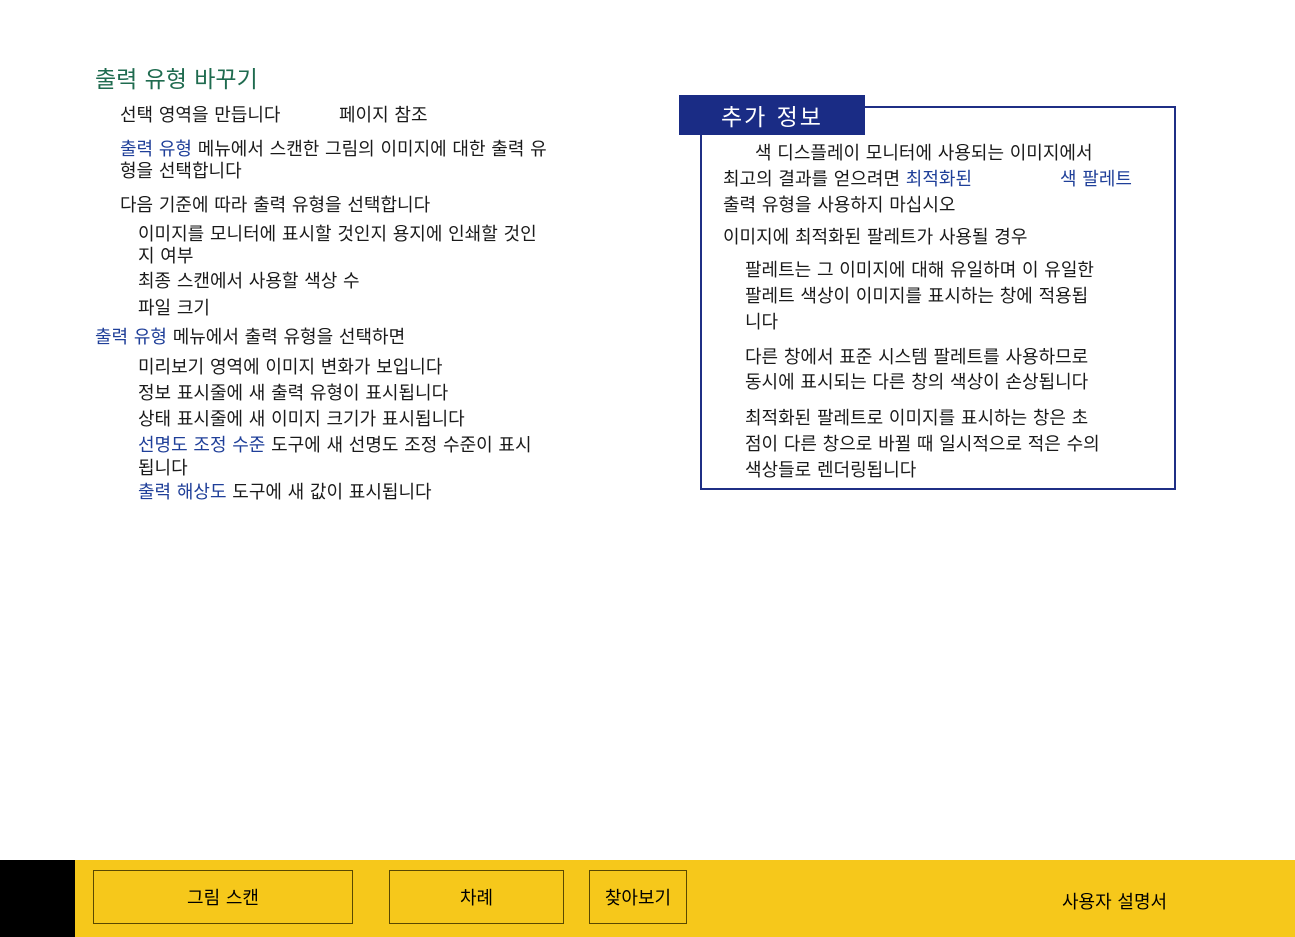 This screenshot has width=1295, height=937. I want to click on index-button: 찾아보기, so click(638, 897).